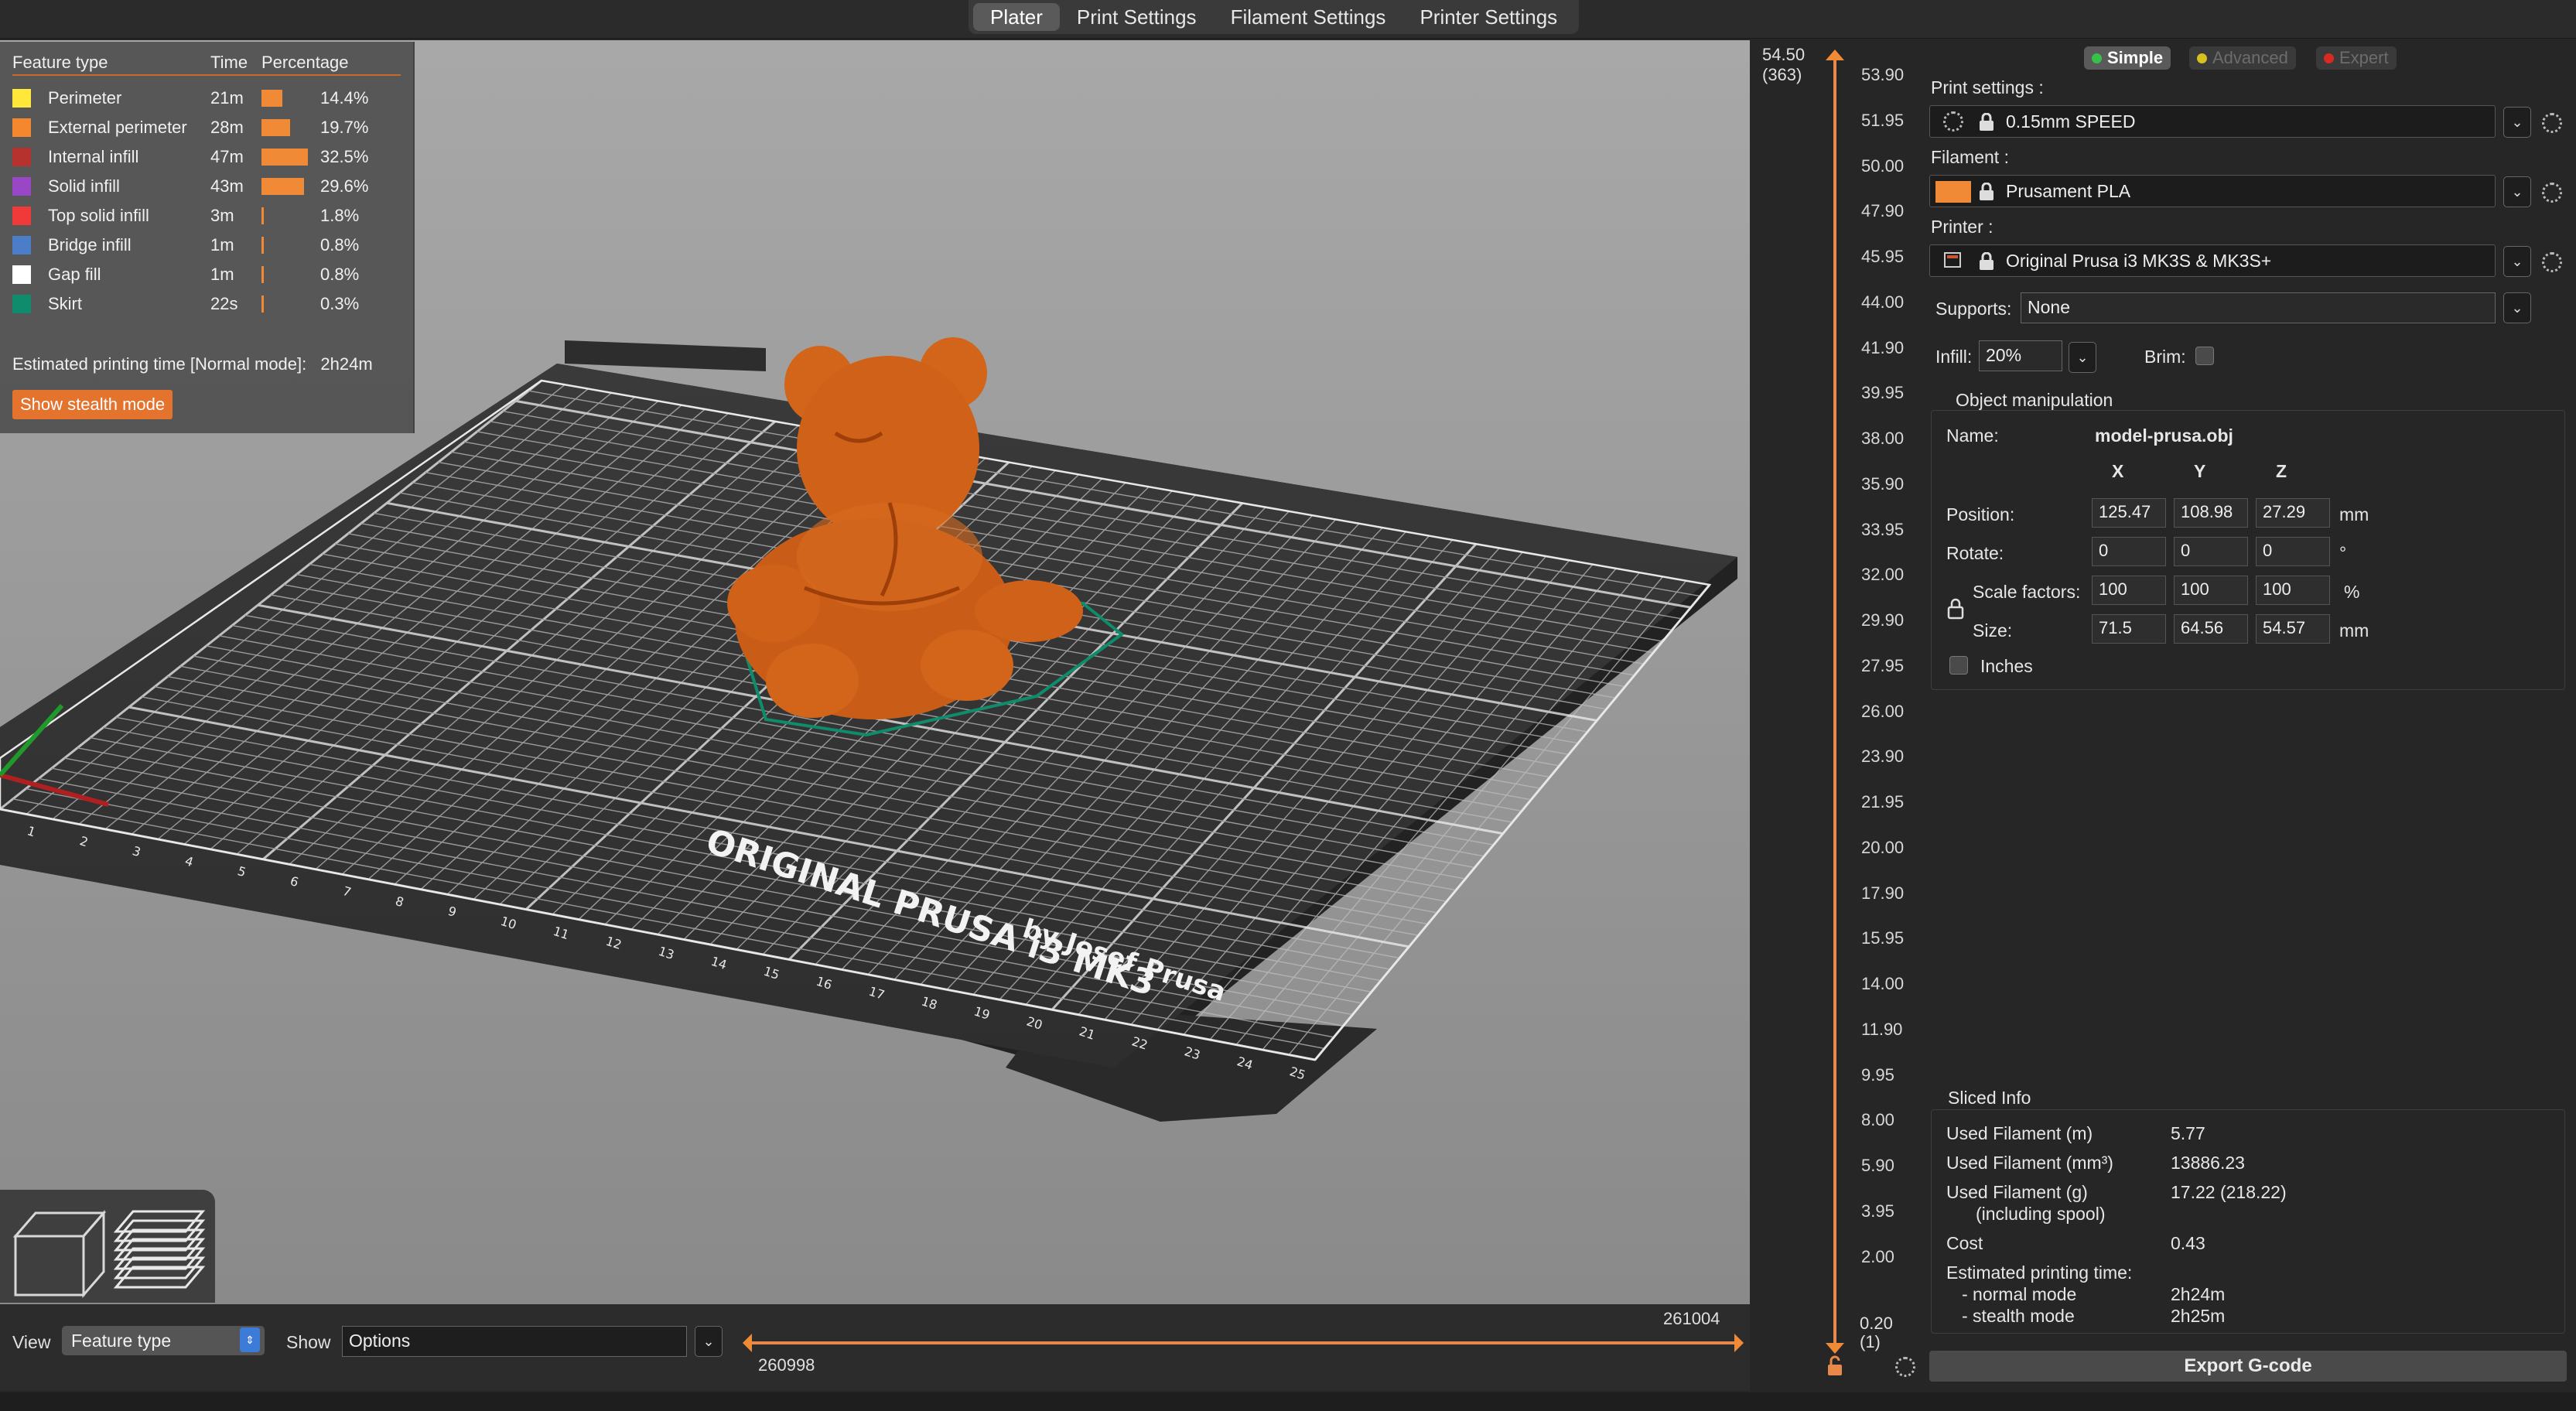 Image resolution: width=2576 pixels, height=1411 pixels. What do you see at coordinates (2354, 630) in the screenshot?
I see `size-unit: mm` at bounding box center [2354, 630].